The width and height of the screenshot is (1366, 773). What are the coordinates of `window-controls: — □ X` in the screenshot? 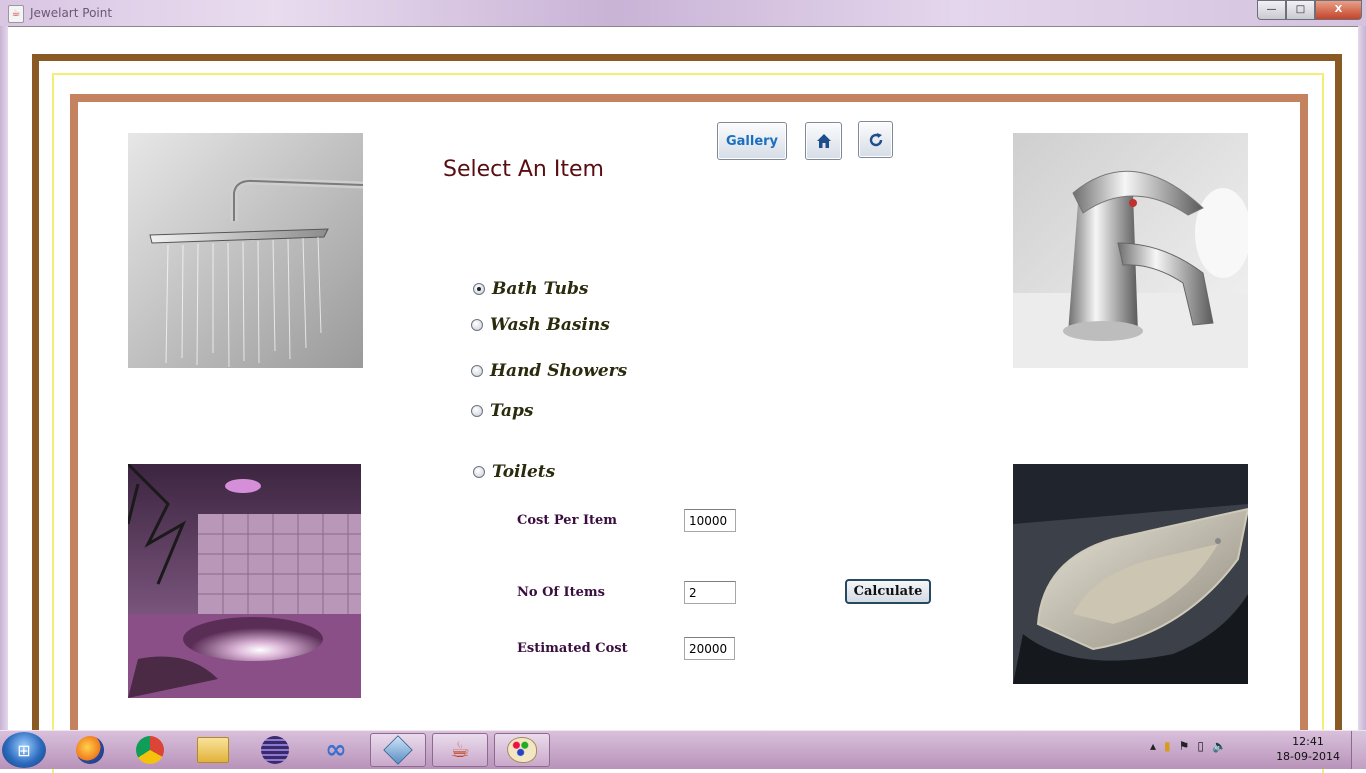 It's located at (1309, 10).